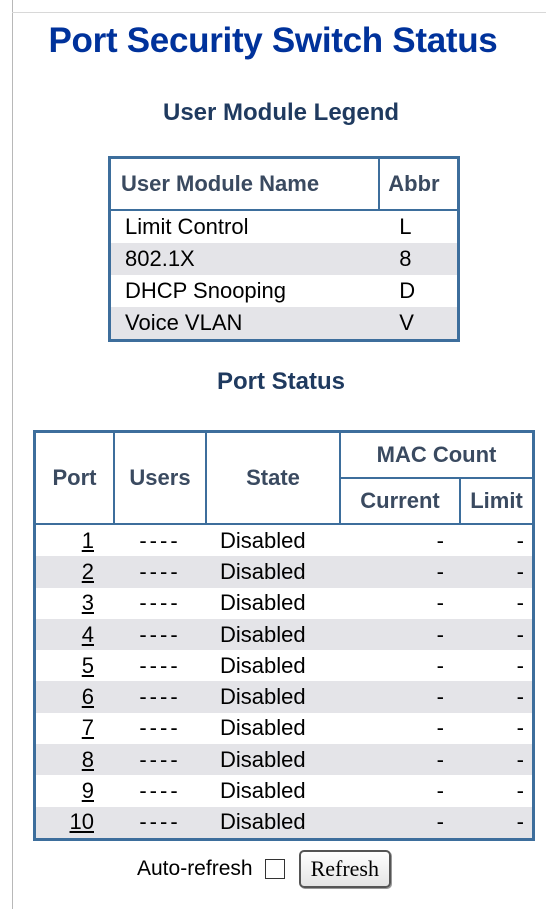 This screenshot has height=909, width=546. What do you see at coordinates (418, 184) in the screenshot?
I see `legend-header-abbr: Abbr` at bounding box center [418, 184].